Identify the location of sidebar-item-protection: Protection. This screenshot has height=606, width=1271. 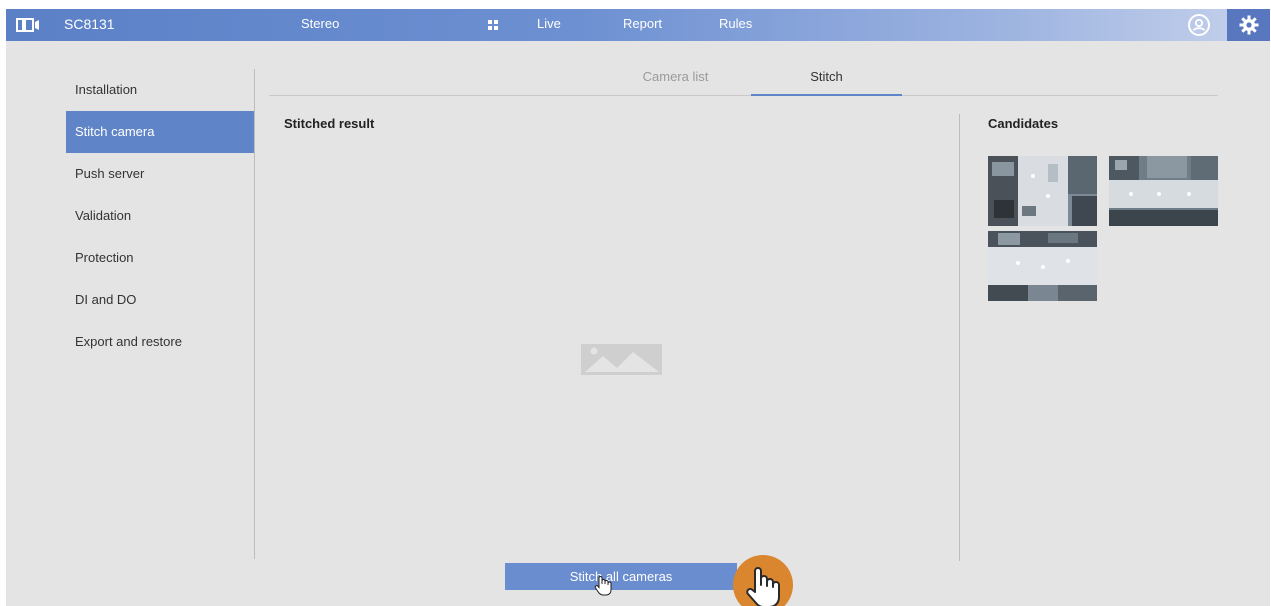
(160, 258).